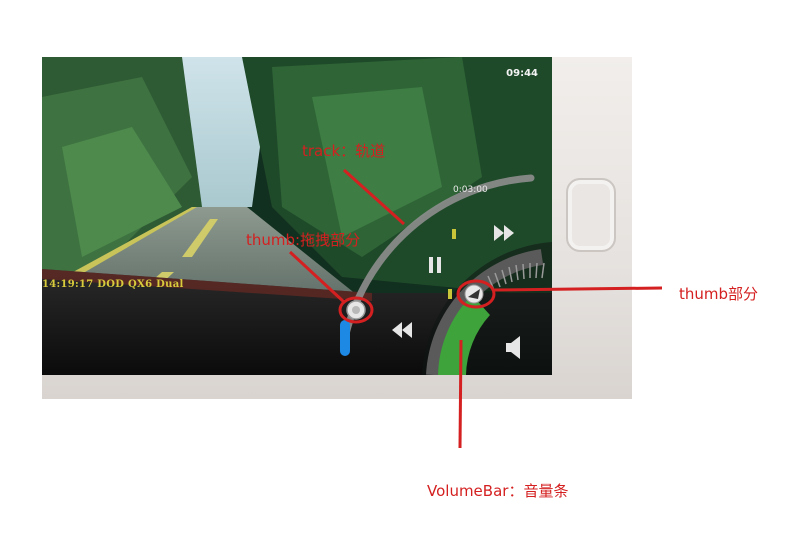 The image size is (804, 533). What do you see at coordinates (498, 491) in the screenshot?
I see `volume-bar-label: VolumeBar：音量条` at bounding box center [498, 491].